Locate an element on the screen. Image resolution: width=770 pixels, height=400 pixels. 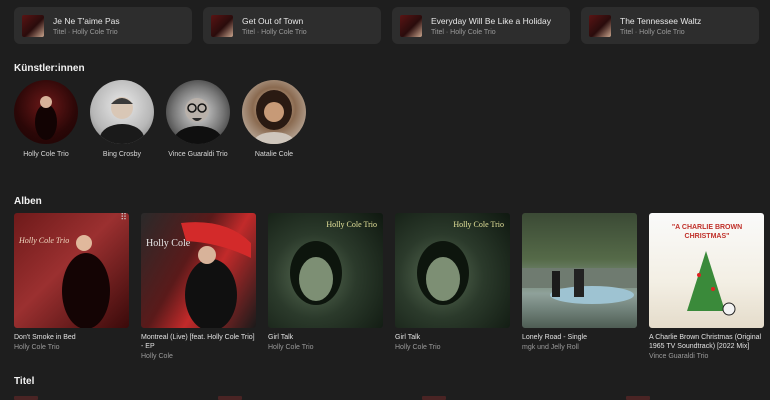
album-cover: ⠿ Holly Cole Trio is located at coordinates (71, 270).